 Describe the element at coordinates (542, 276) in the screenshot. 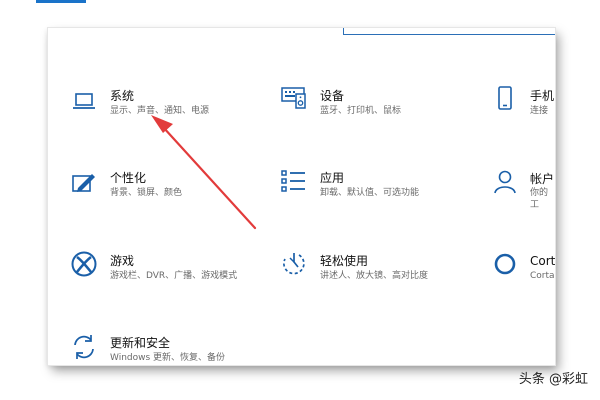

I see `tile-desc: Corta` at that location.